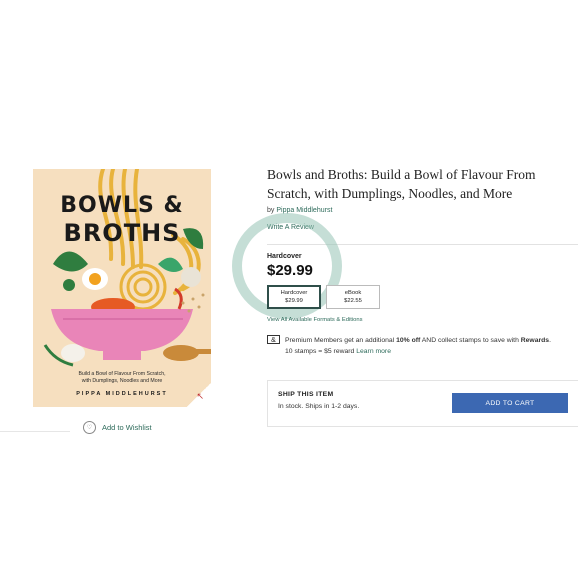  What do you see at coordinates (200, 396) in the screenshot?
I see `expand-arrow-icon: ↖` at bounding box center [200, 396].